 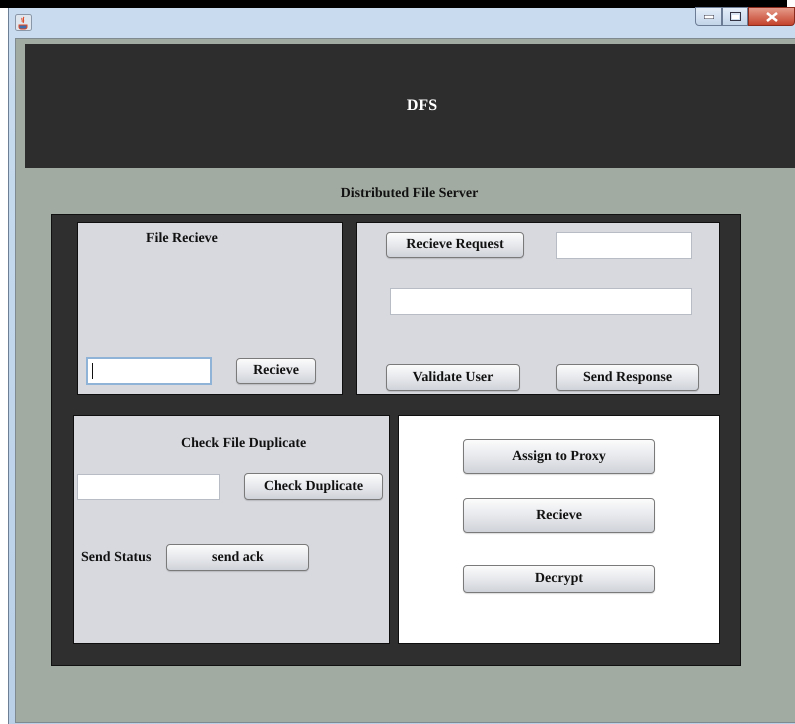 What do you see at coordinates (559, 579) in the screenshot?
I see `proxy-action-button: Decrypt` at bounding box center [559, 579].